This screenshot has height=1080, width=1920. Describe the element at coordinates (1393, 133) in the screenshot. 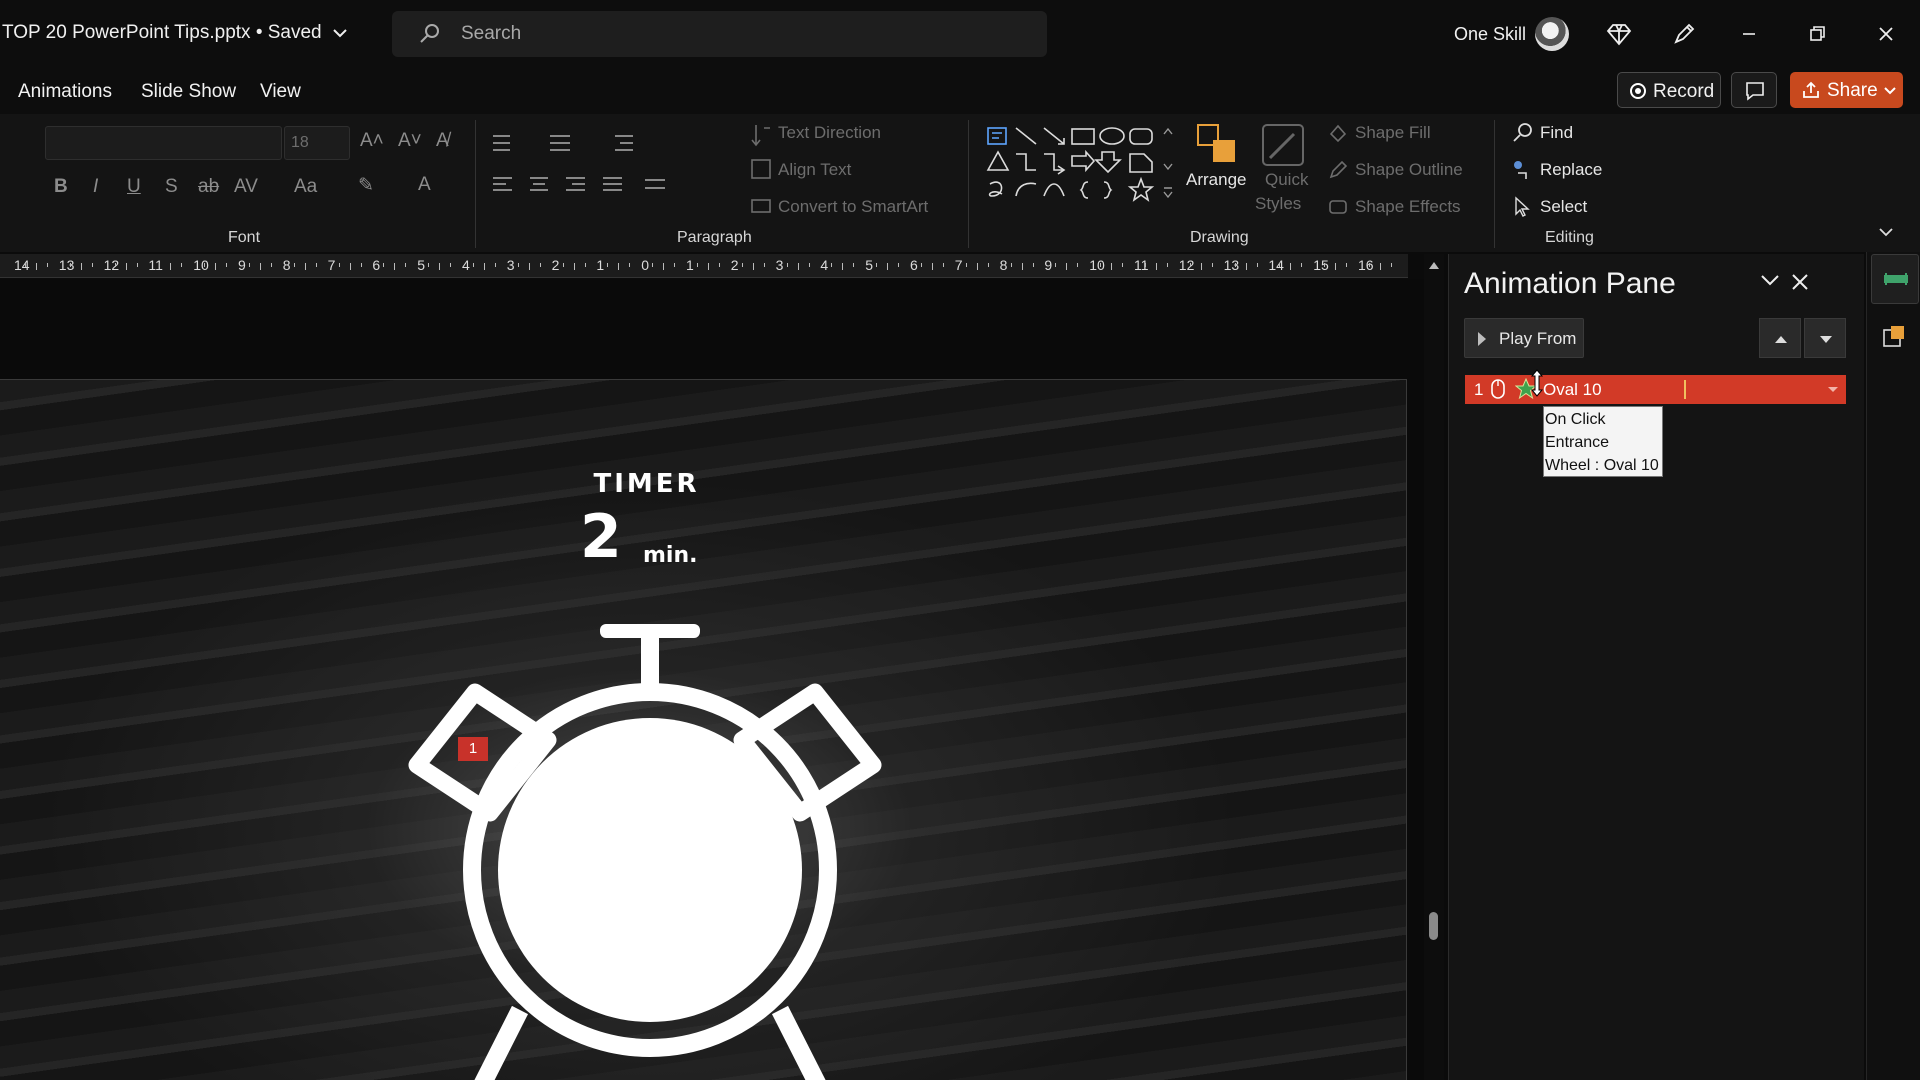

I see `shape-fill-button: Shape Fill` at that location.